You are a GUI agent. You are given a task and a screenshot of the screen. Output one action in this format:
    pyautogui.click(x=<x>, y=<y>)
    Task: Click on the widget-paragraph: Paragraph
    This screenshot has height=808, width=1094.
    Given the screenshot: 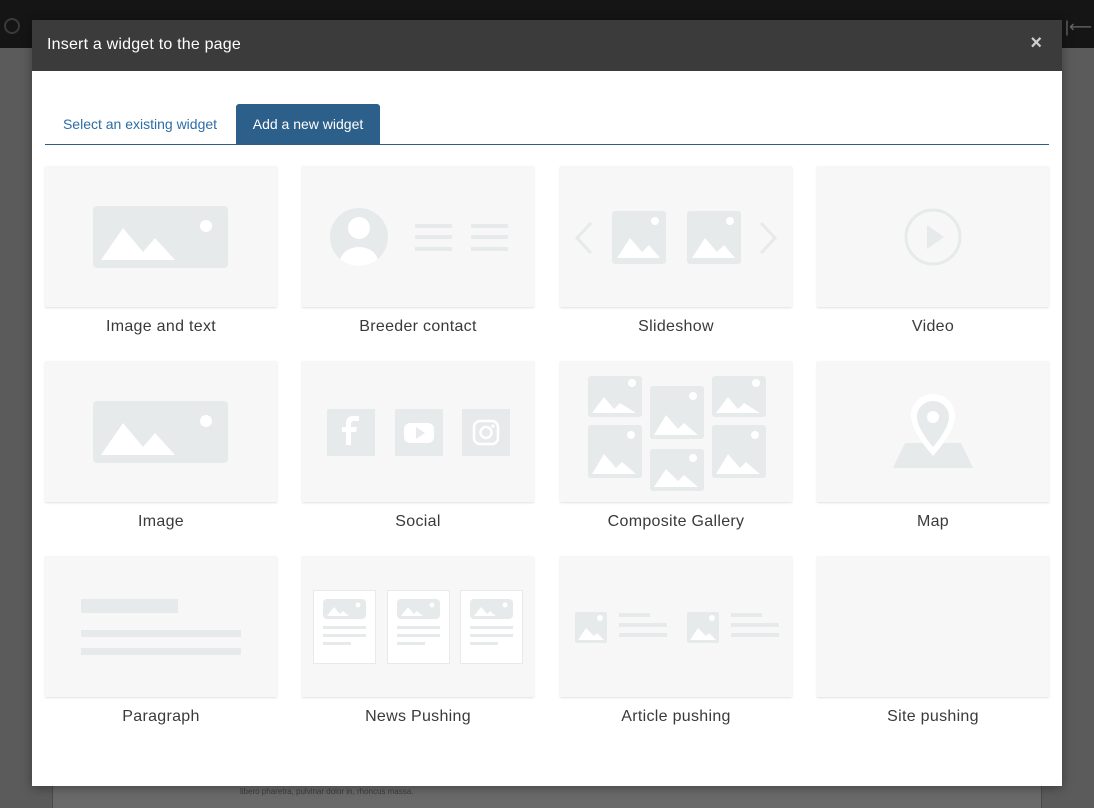 What is the action you would take?
    pyautogui.click(x=161, y=643)
    